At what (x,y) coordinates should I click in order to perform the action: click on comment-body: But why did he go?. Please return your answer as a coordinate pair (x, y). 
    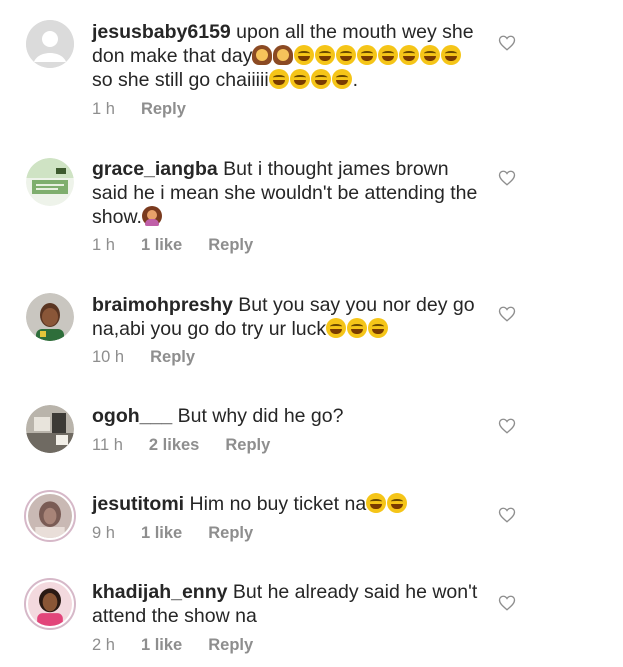
    Looking at the image, I should click on (258, 416).